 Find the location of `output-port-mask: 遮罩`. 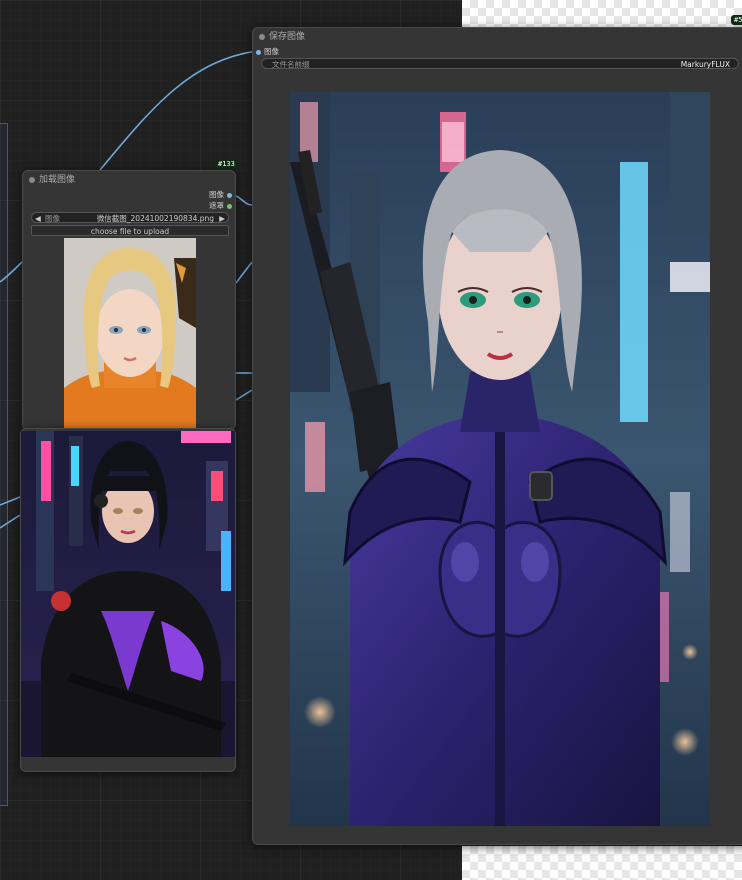

output-port-mask: 遮罩 is located at coordinates (220, 206).